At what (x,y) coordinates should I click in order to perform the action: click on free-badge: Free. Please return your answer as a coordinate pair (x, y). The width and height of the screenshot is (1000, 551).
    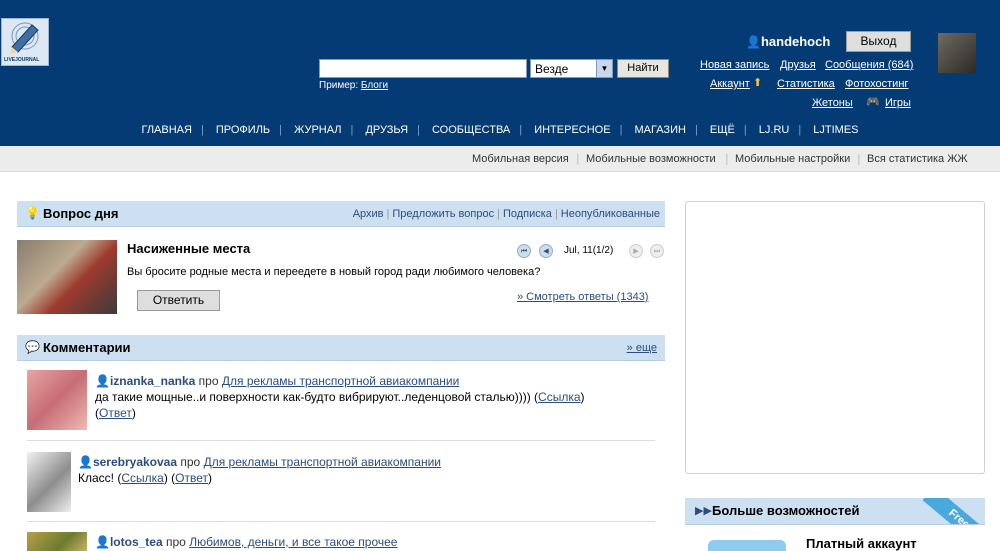
    Looking at the image, I should click on (953, 511).